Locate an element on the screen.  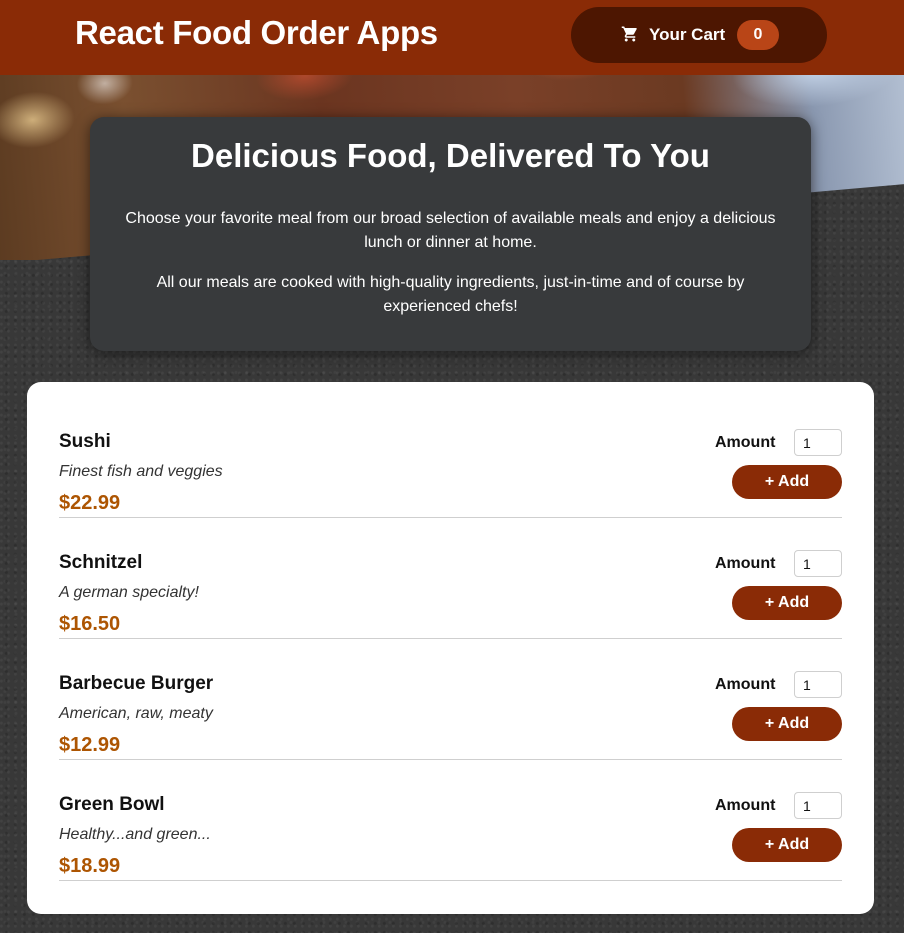
meal-description: A german specialty! is located at coordinates (129, 592).